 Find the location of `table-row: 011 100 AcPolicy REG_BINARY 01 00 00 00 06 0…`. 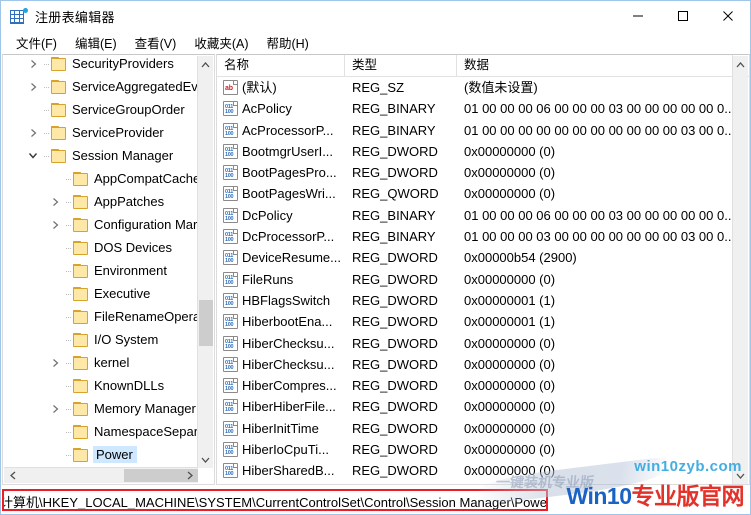

table-row: 011 100 AcPolicy REG_BINARY 01 00 00 00 06 0… is located at coordinates (475, 108).